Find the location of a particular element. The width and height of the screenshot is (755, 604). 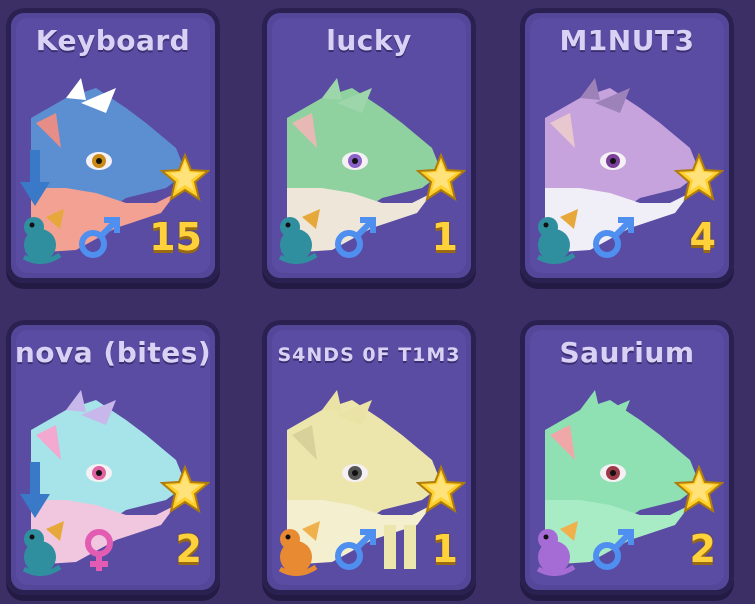

pet-card-2: lucky 1 is located at coordinates (369, 145).